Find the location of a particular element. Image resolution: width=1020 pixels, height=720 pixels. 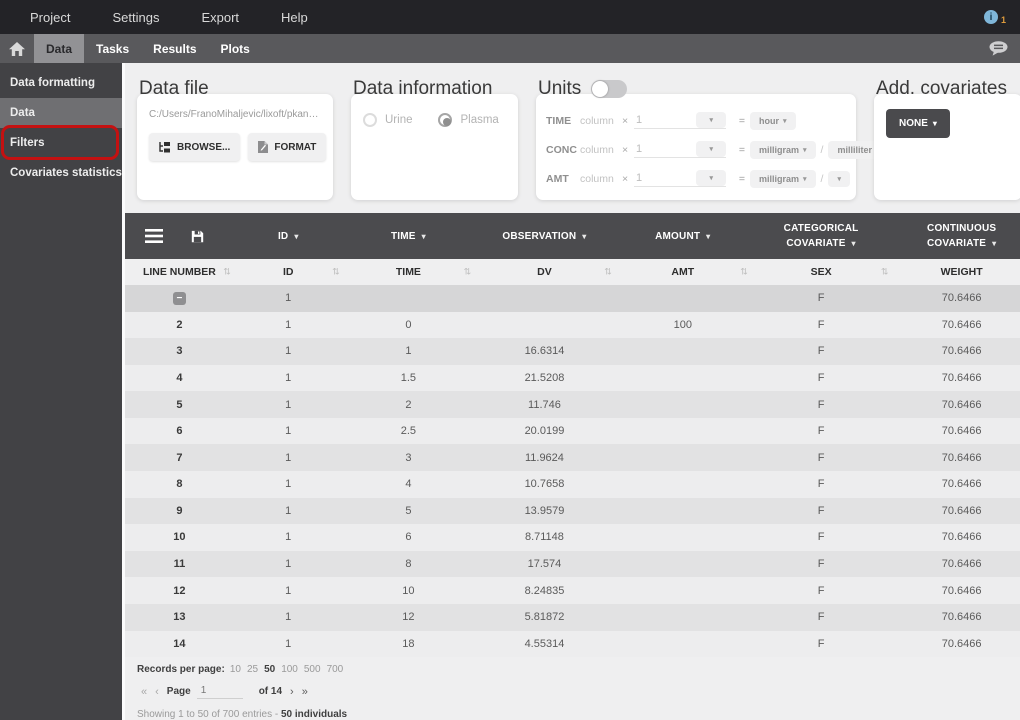

table-row-11: 11 1 8 17.574 F 70.6466 is located at coordinates (572, 564).